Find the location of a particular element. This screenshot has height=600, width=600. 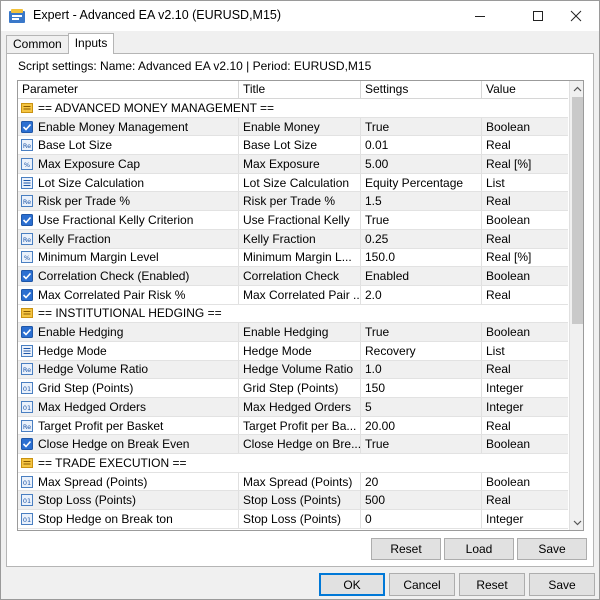

settings-cell: 20 is located at coordinates (421, 481).